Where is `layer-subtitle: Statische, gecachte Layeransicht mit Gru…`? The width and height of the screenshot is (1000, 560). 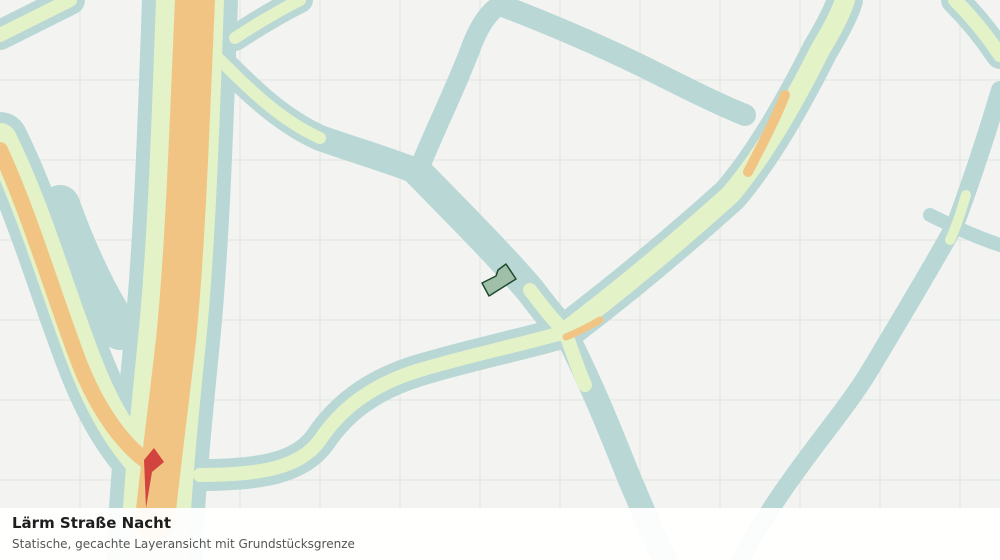
layer-subtitle: Statische, gecachte Layeransicht mit Gru… is located at coordinates (183, 544).